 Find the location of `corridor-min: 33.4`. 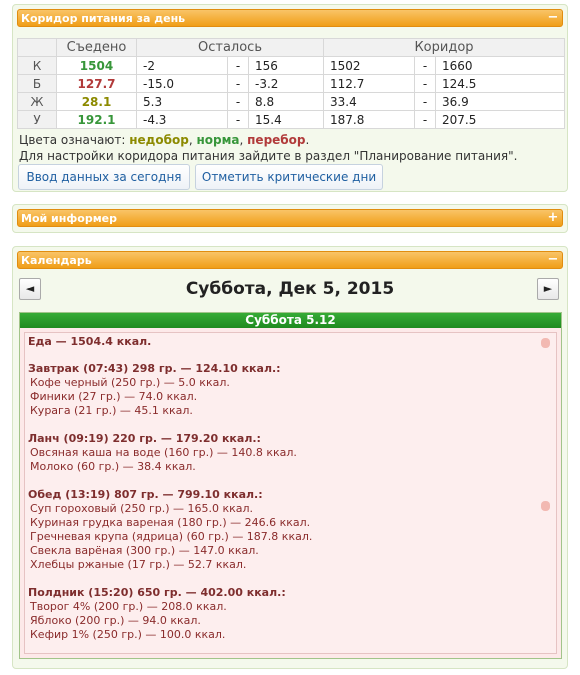

corridor-min: 33.4 is located at coordinates (369, 101).